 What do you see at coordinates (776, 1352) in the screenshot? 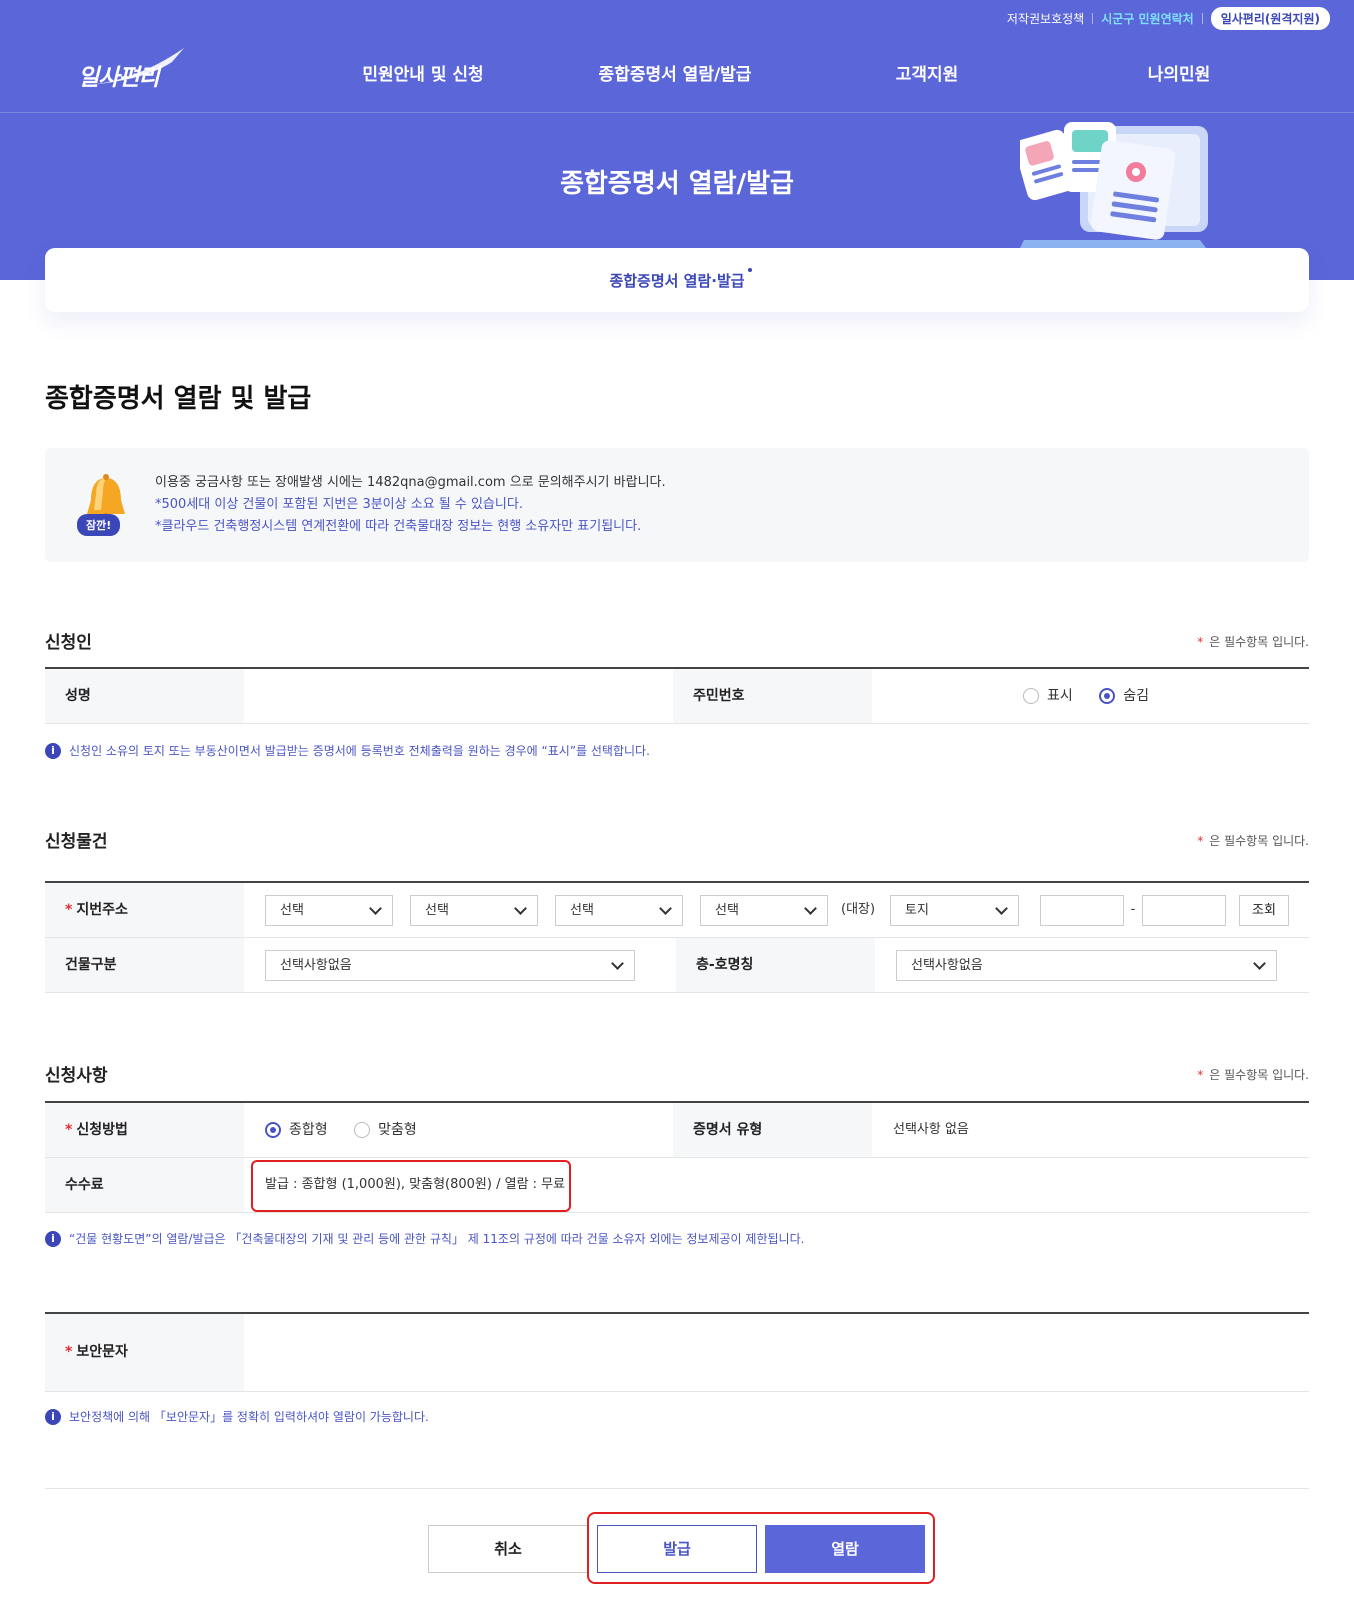
I see `captcha-area` at bounding box center [776, 1352].